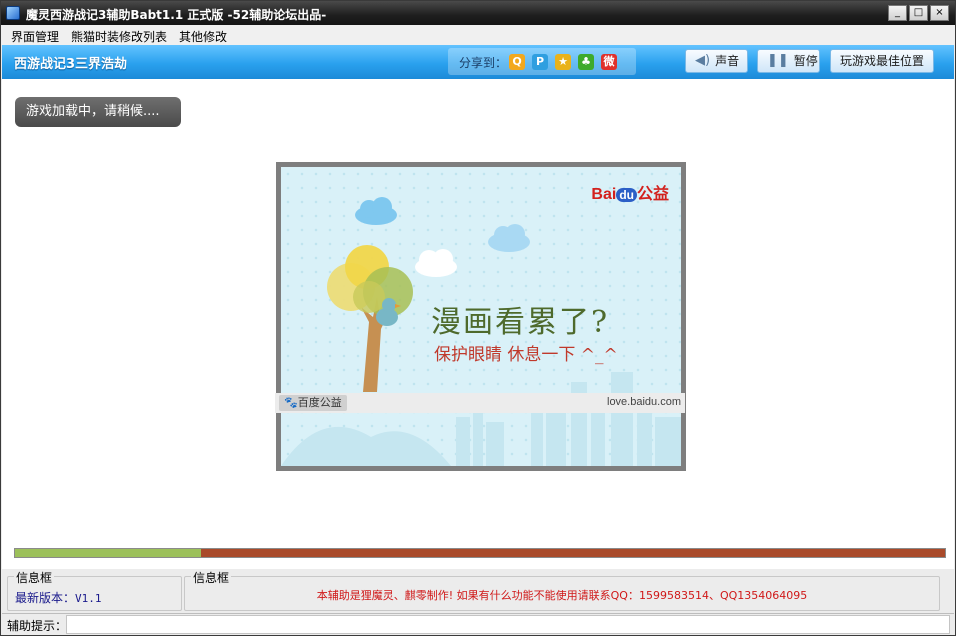 The width and height of the screenshot is (956, 636). Describe the element at coordinates (119, 36) in the screenshot. I see `menu-panda-costume-list: 熊猫时装修改列表` at that location.